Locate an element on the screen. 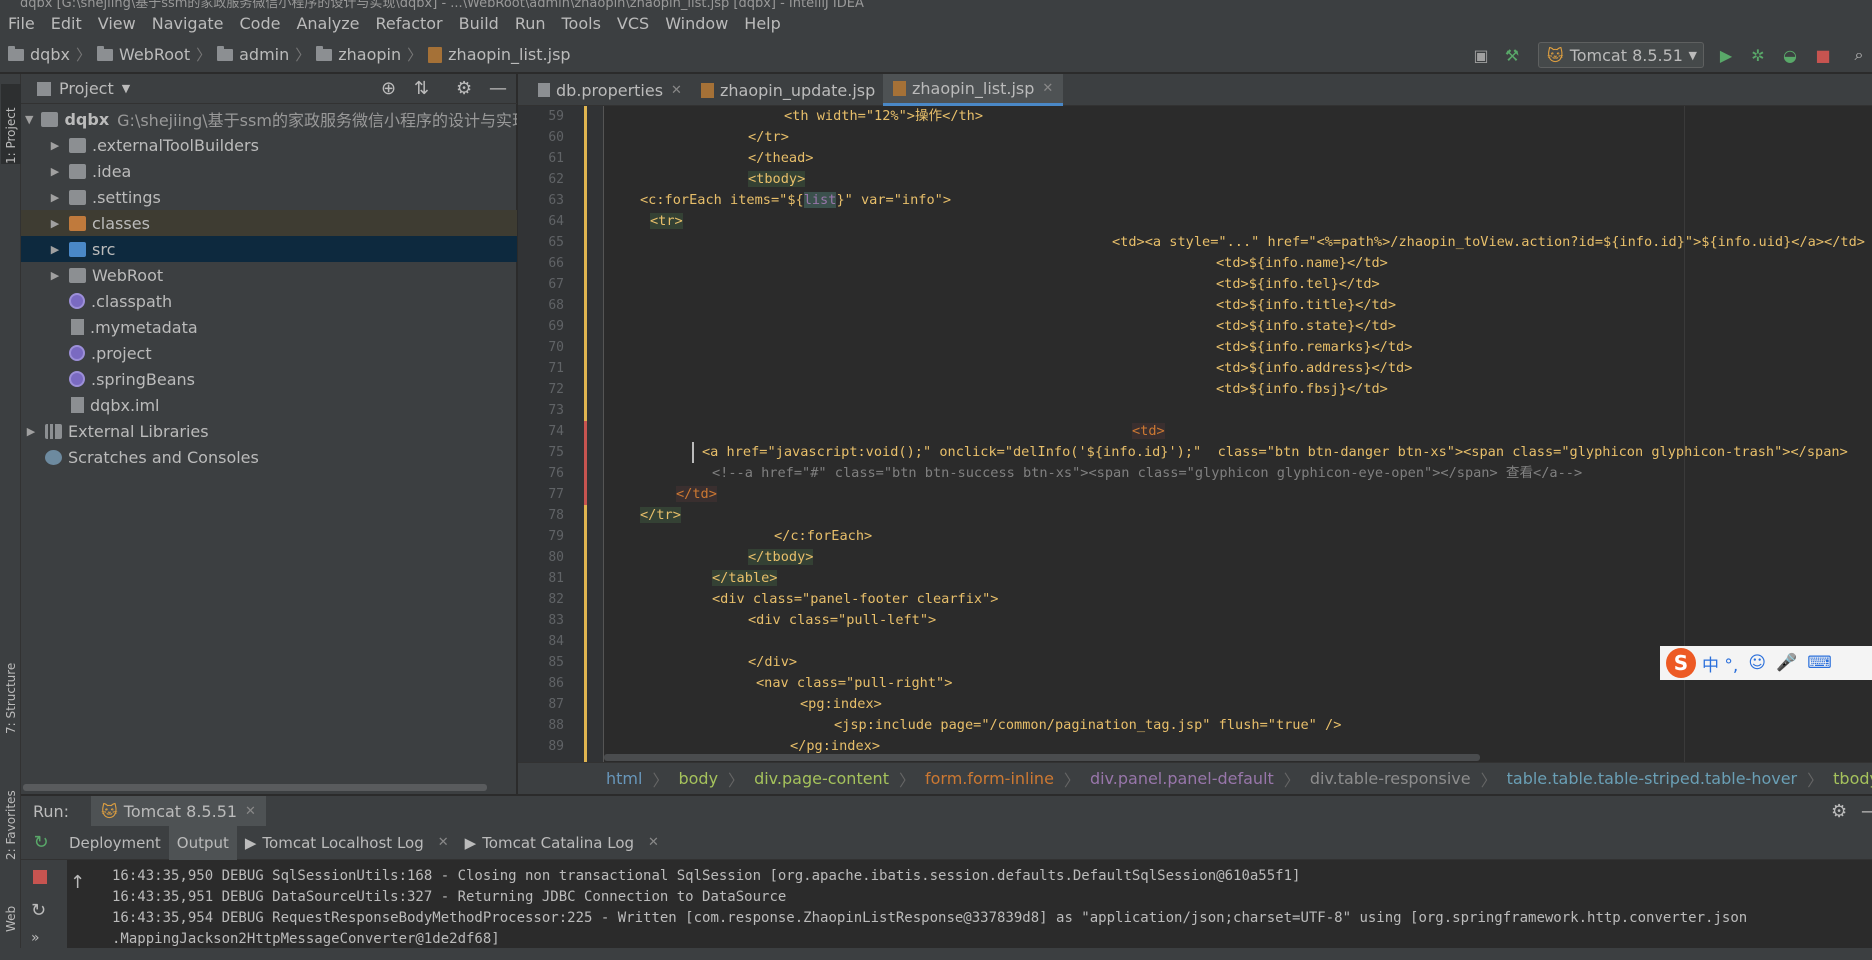  properties-file-icon is located at coordinates (544, 90).